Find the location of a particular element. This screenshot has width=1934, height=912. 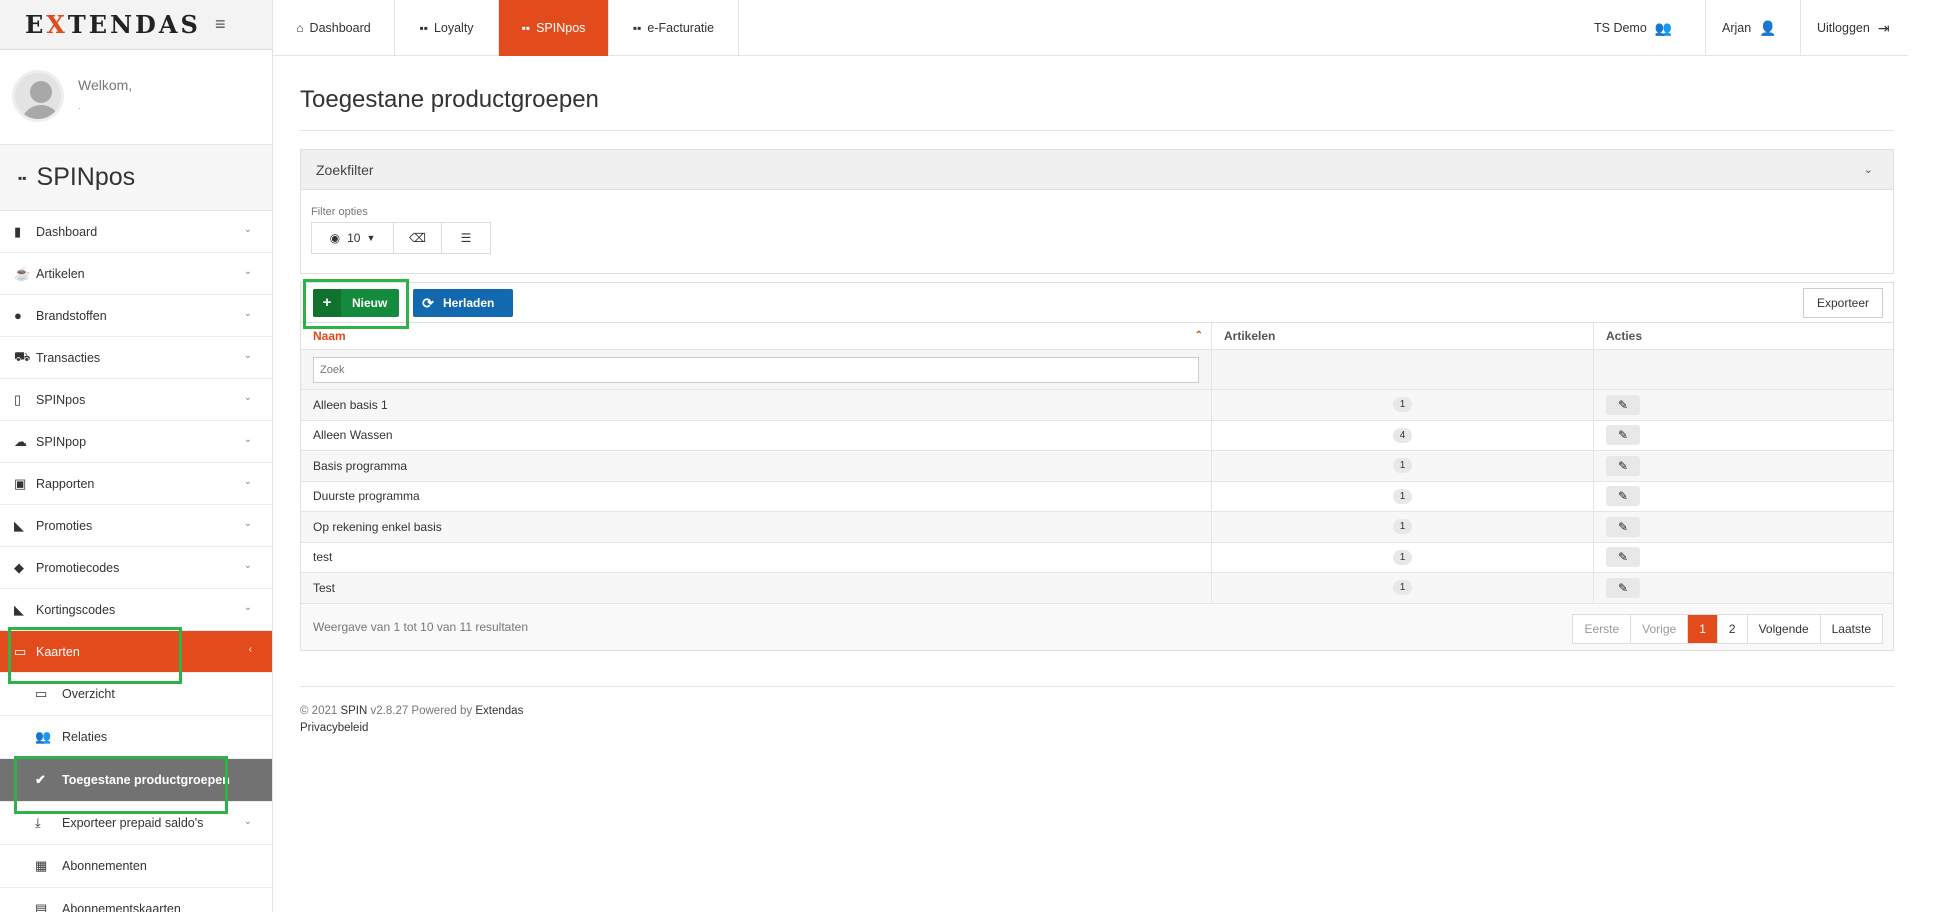

company-link: Extendas is located at coordinates (499, 711).